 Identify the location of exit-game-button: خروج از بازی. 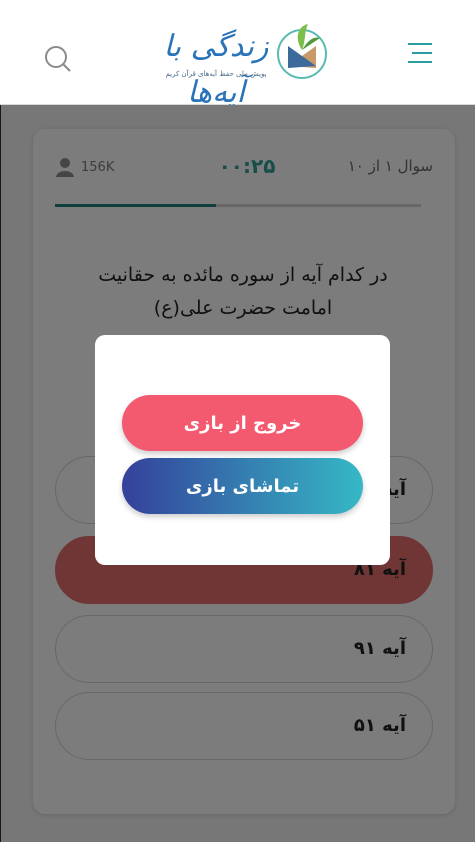
(242, 423).